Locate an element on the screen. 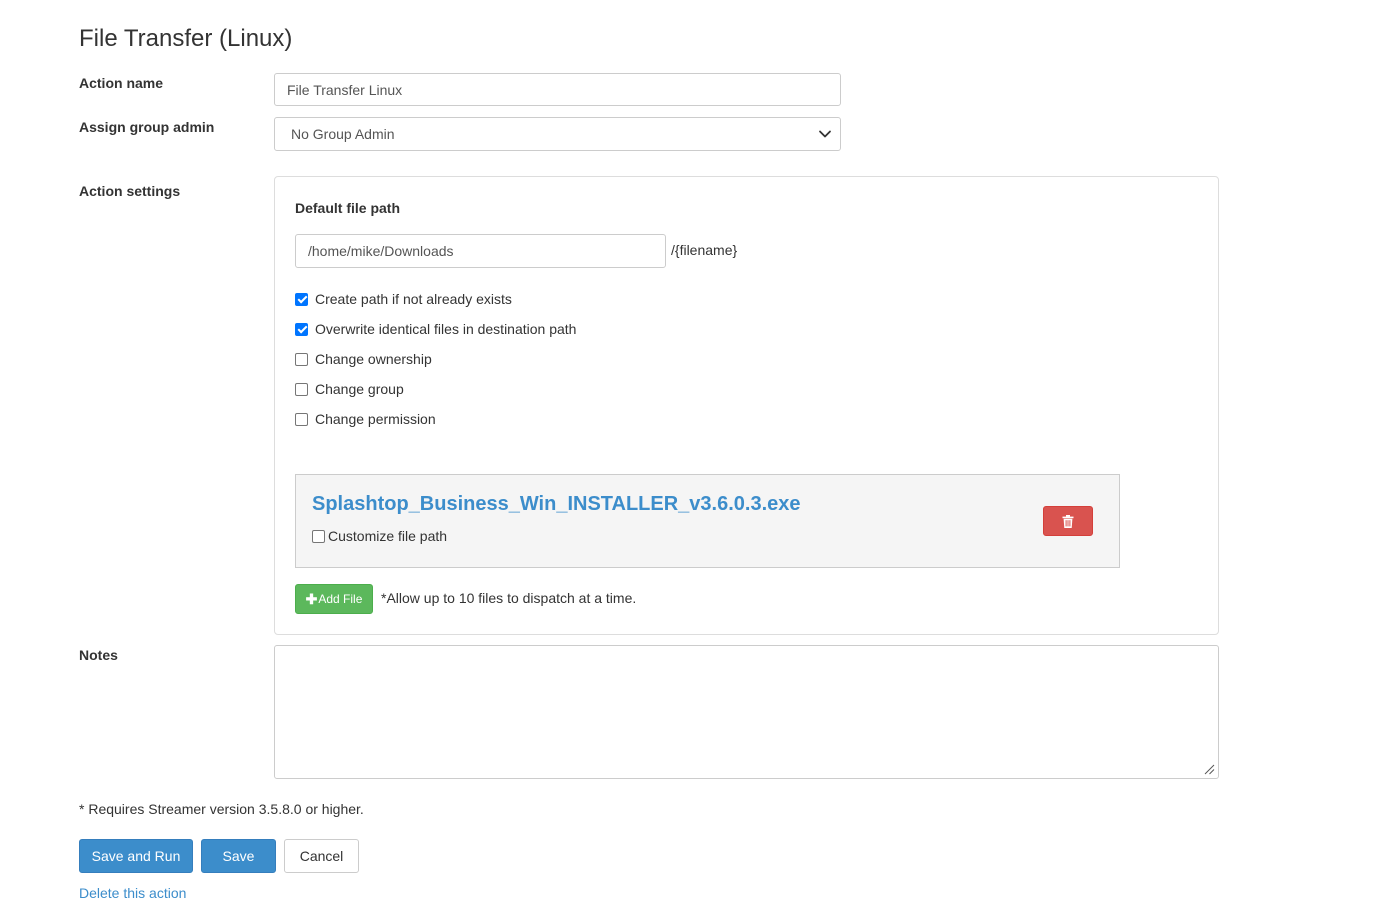 The width and height of the screenshot is (1378, 907). change-group-label: Change group is located at coordinates (359, 389).